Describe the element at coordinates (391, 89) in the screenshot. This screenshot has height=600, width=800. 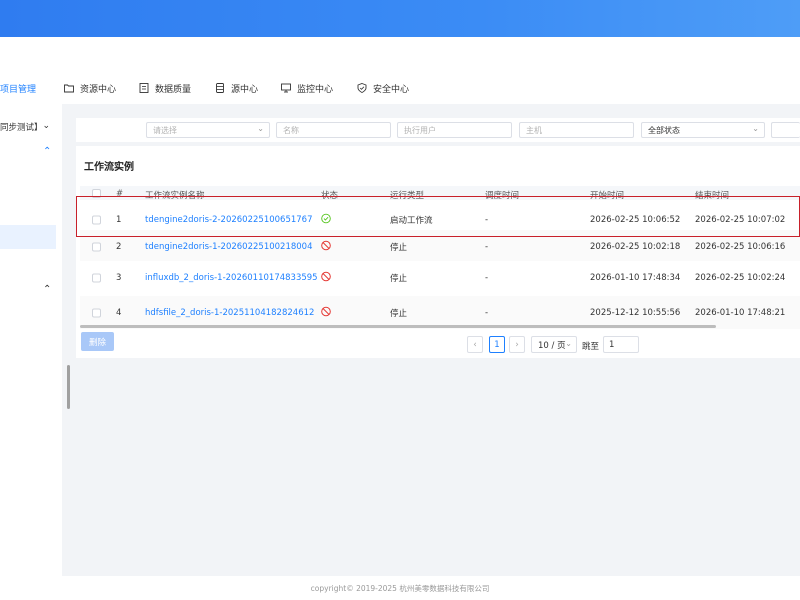
I see `nav-item-label: 安全中心` at that location.